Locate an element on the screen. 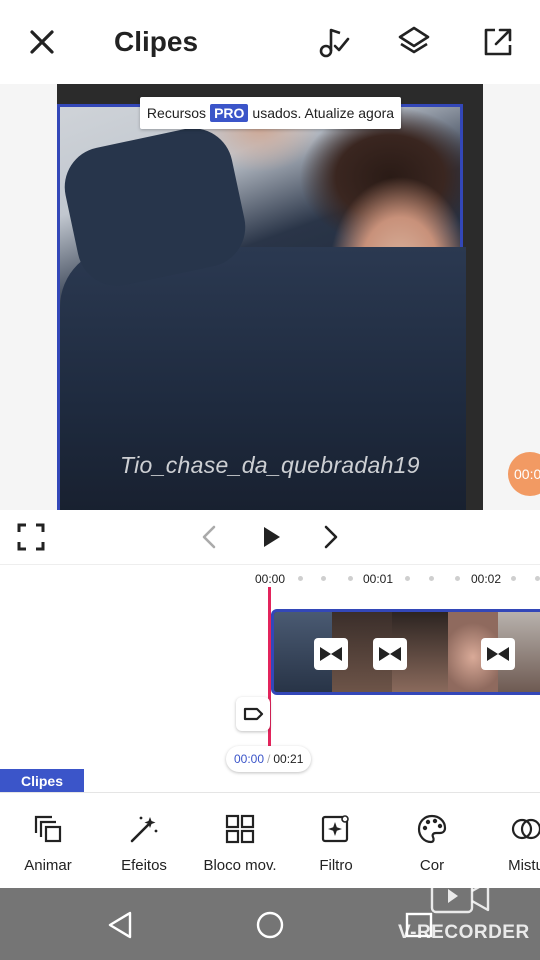 The height and width of the screenshot is (960, 540). tool-animar: Animar is located at coordinates (48, 840).